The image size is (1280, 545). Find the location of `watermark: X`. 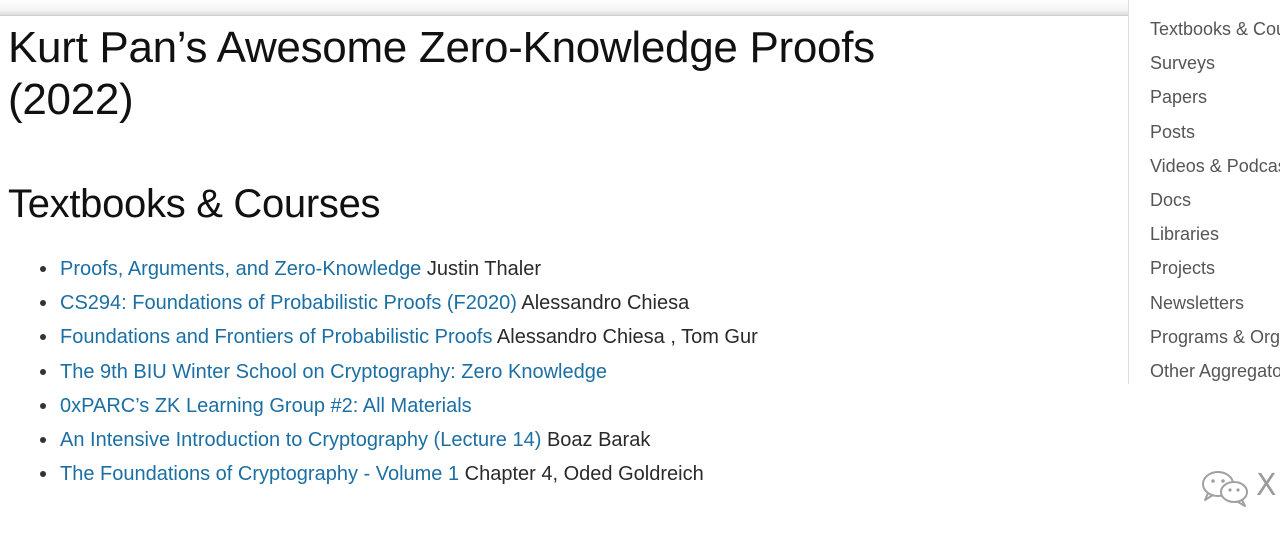

watermark: X is located at coordinates (1239, 487).